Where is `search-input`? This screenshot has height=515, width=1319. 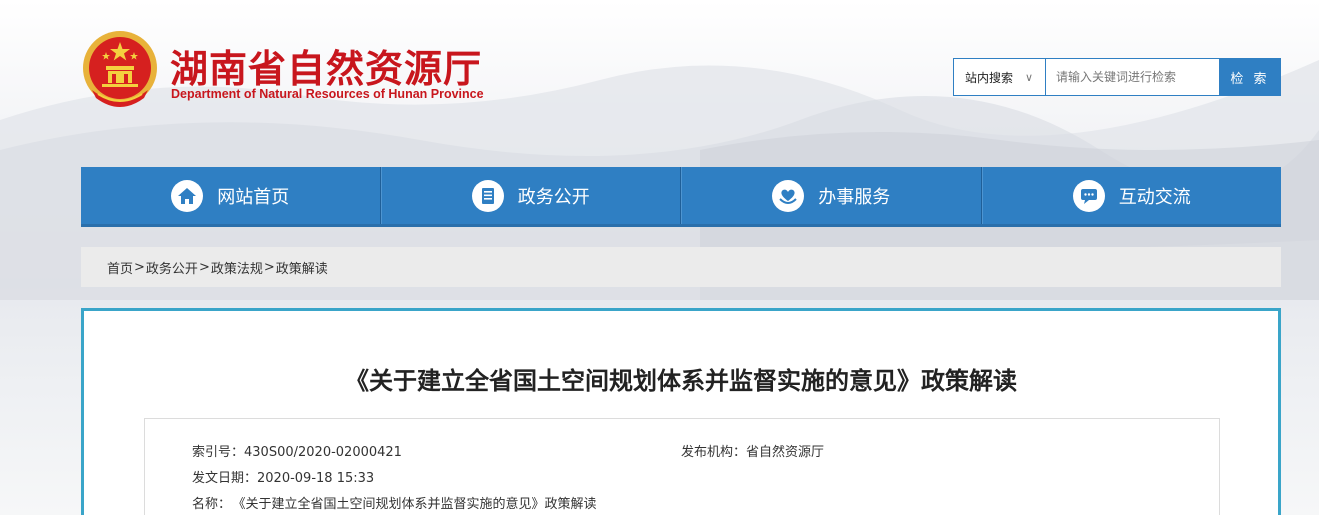 search-input is located at coordinates (1132, 77).